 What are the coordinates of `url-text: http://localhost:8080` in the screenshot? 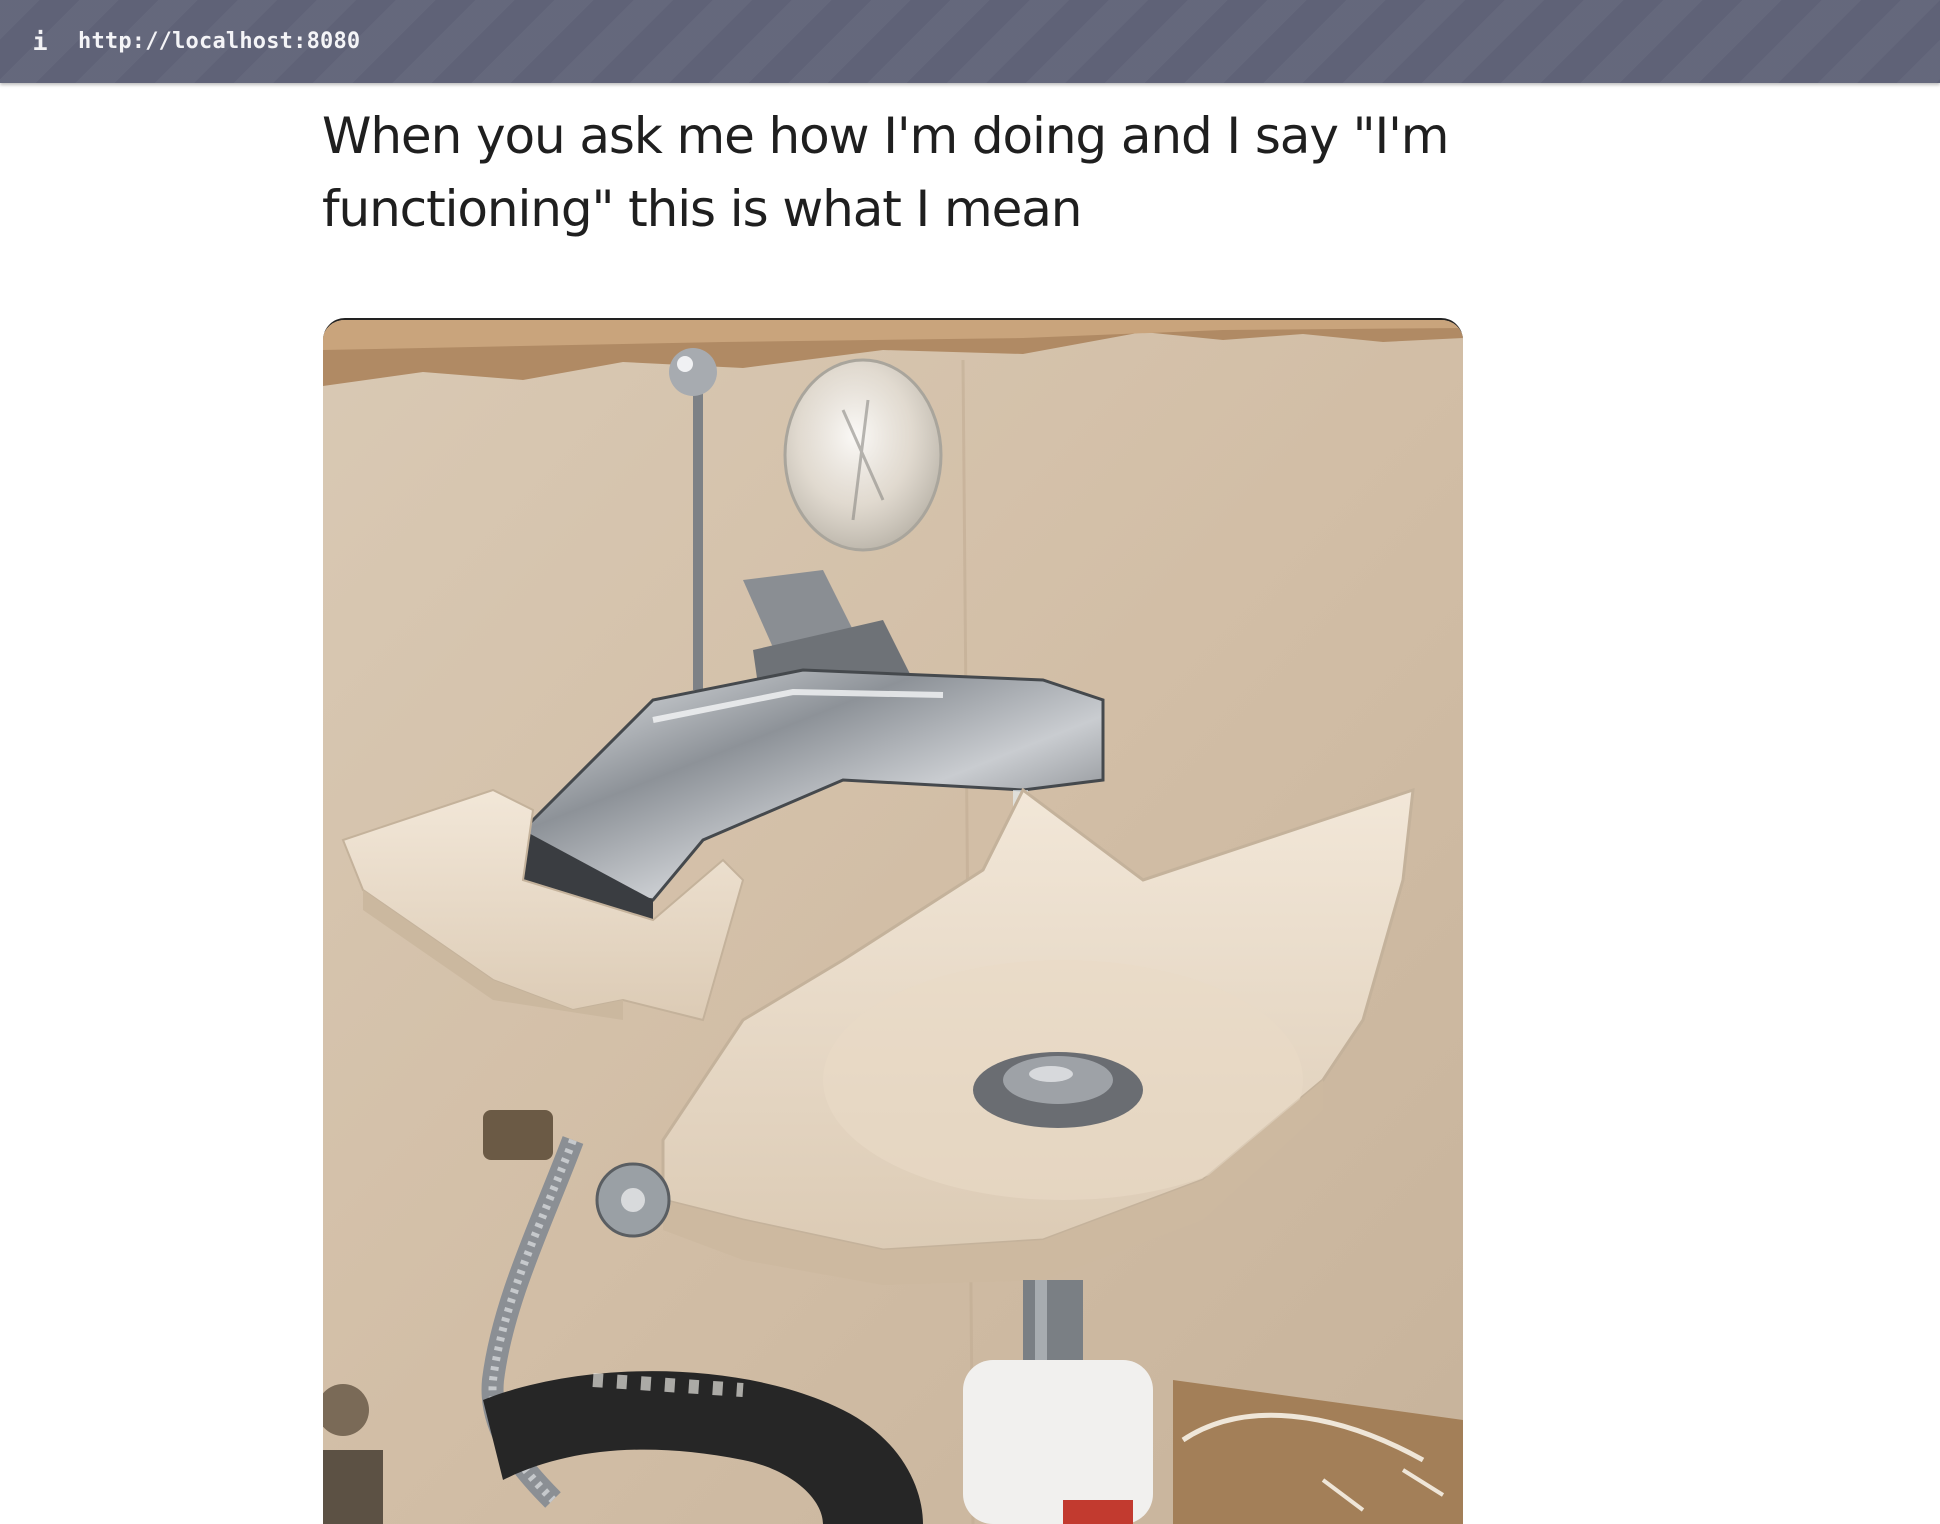 It's located at (219, 41).